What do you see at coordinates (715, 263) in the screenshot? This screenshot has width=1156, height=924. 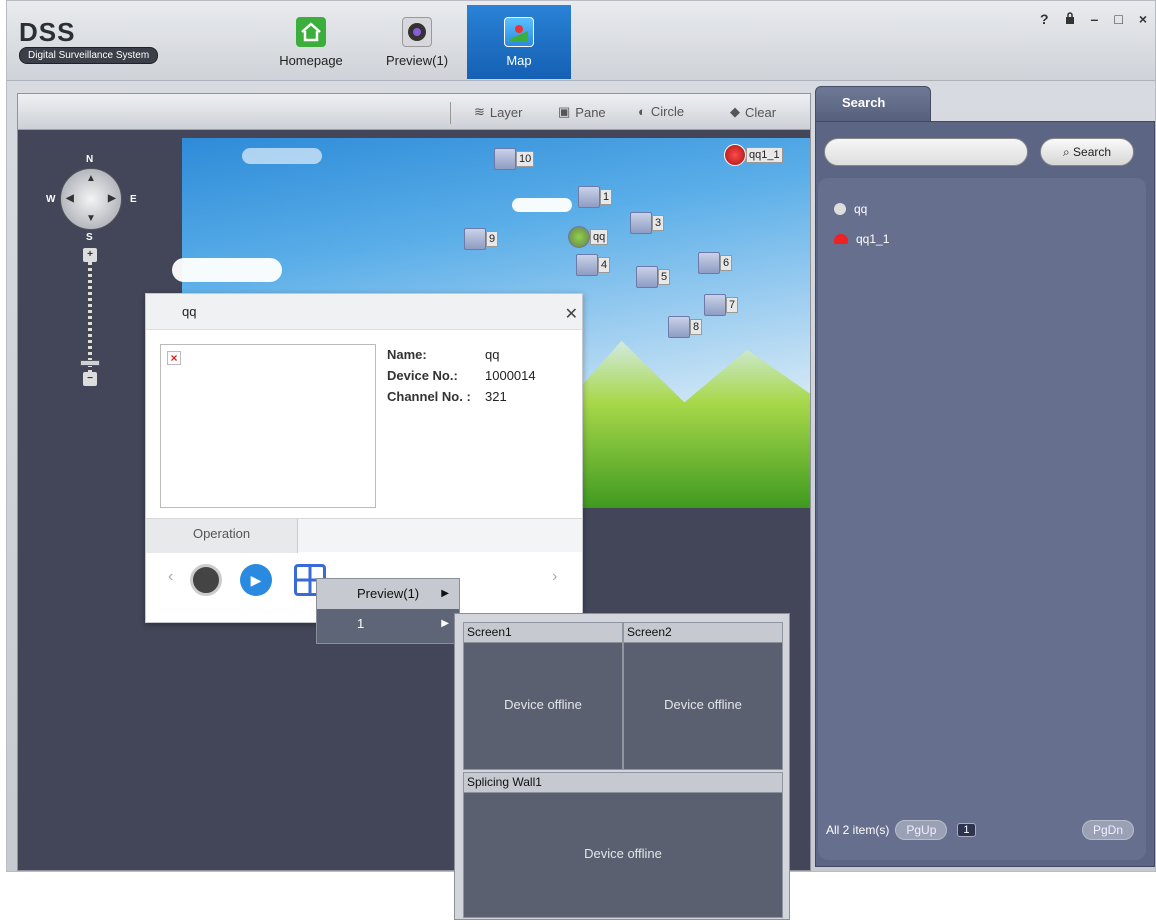 I see `map-marker: 6` at bounding box center [715, 263].